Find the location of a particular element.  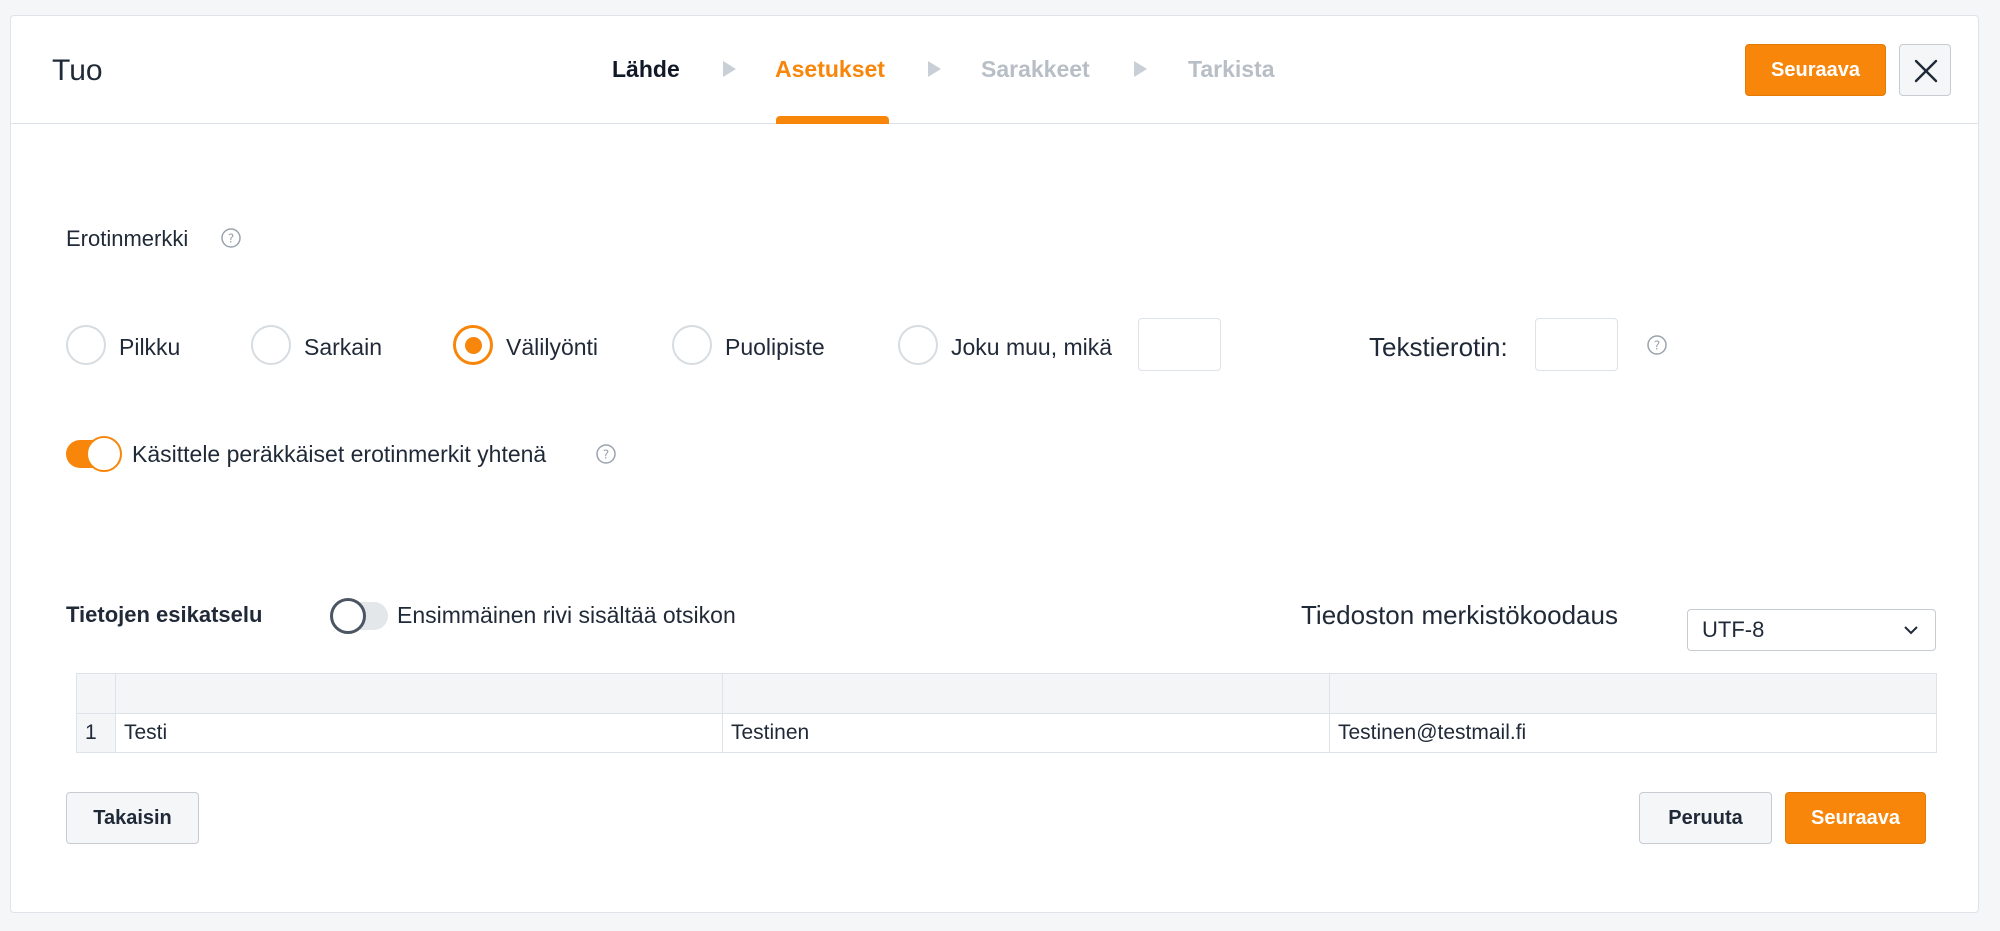

step-source: Lähde is located at coordinates (646, 69).